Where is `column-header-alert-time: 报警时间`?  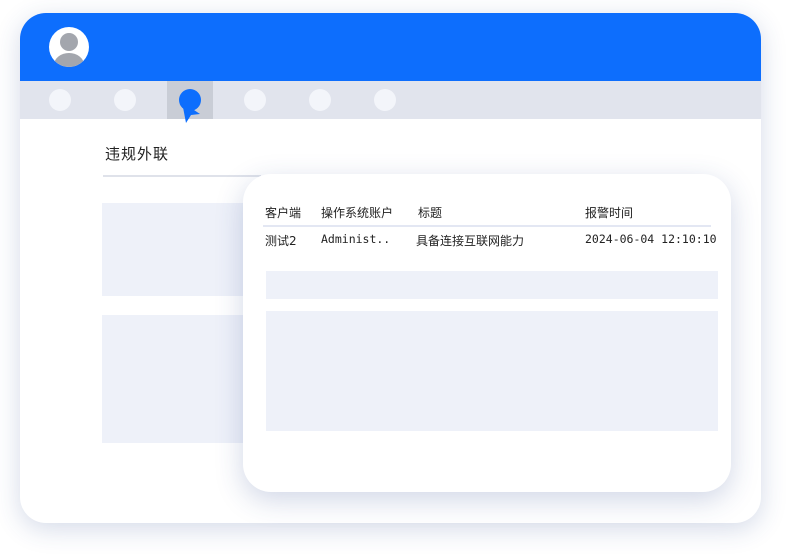
column-header-alert-time: 报警时间 is located at coordinates (609, 213).